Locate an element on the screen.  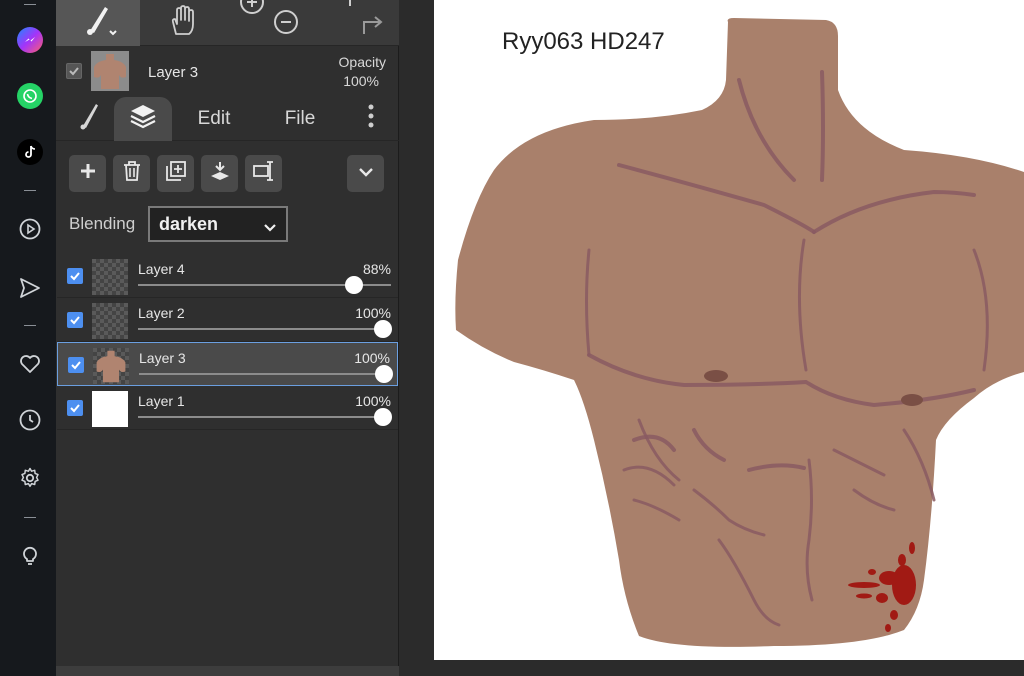
current-layer-visibility-checkbox is located at coordinates (74, 71).